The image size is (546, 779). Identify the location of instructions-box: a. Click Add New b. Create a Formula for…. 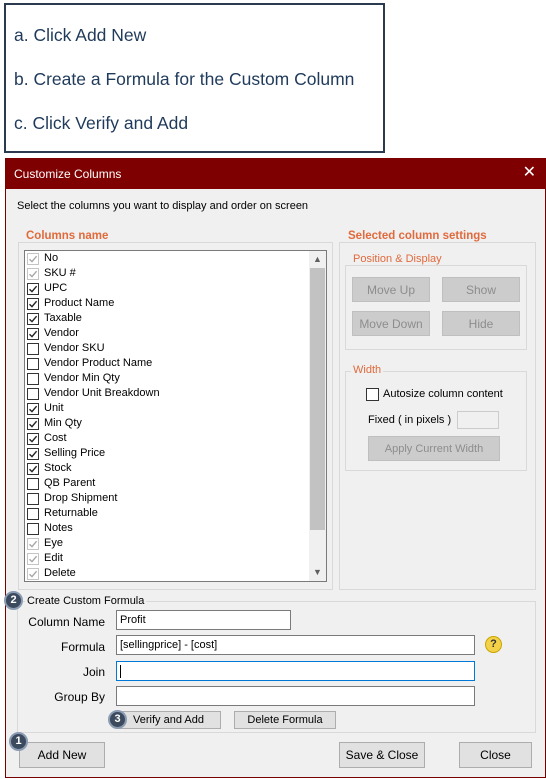
(194, 78).